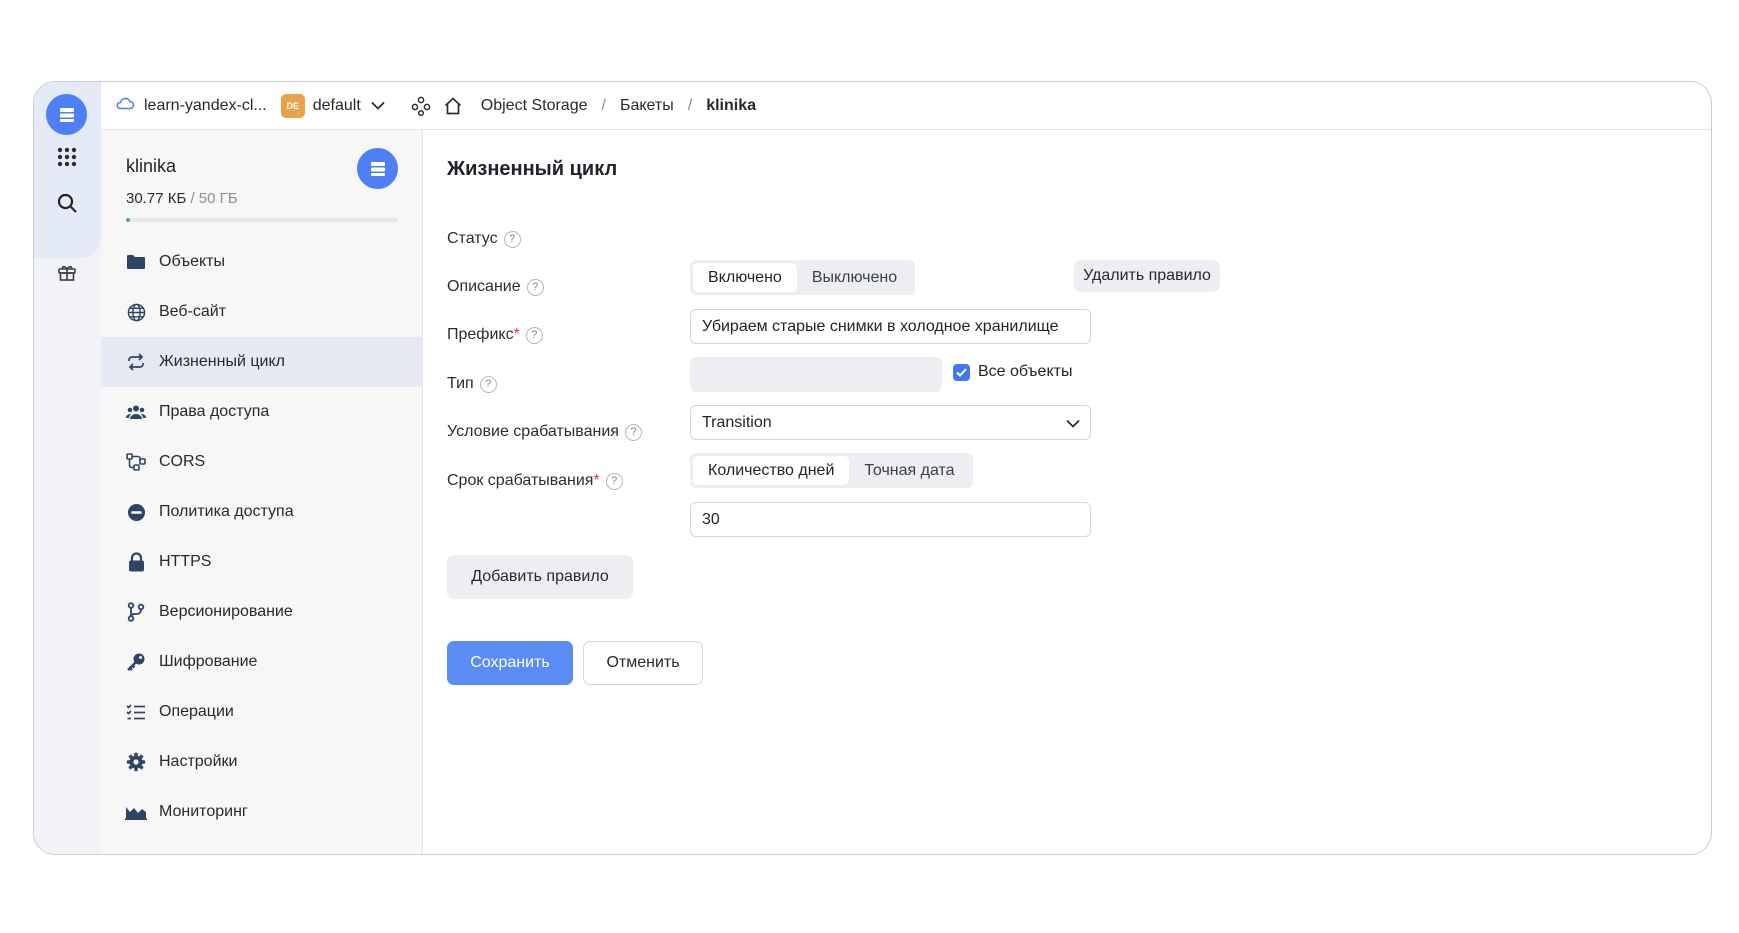  Describe the element at coordinates (961, 372) in the screenshot. I see `checkmark-icon` at that location.